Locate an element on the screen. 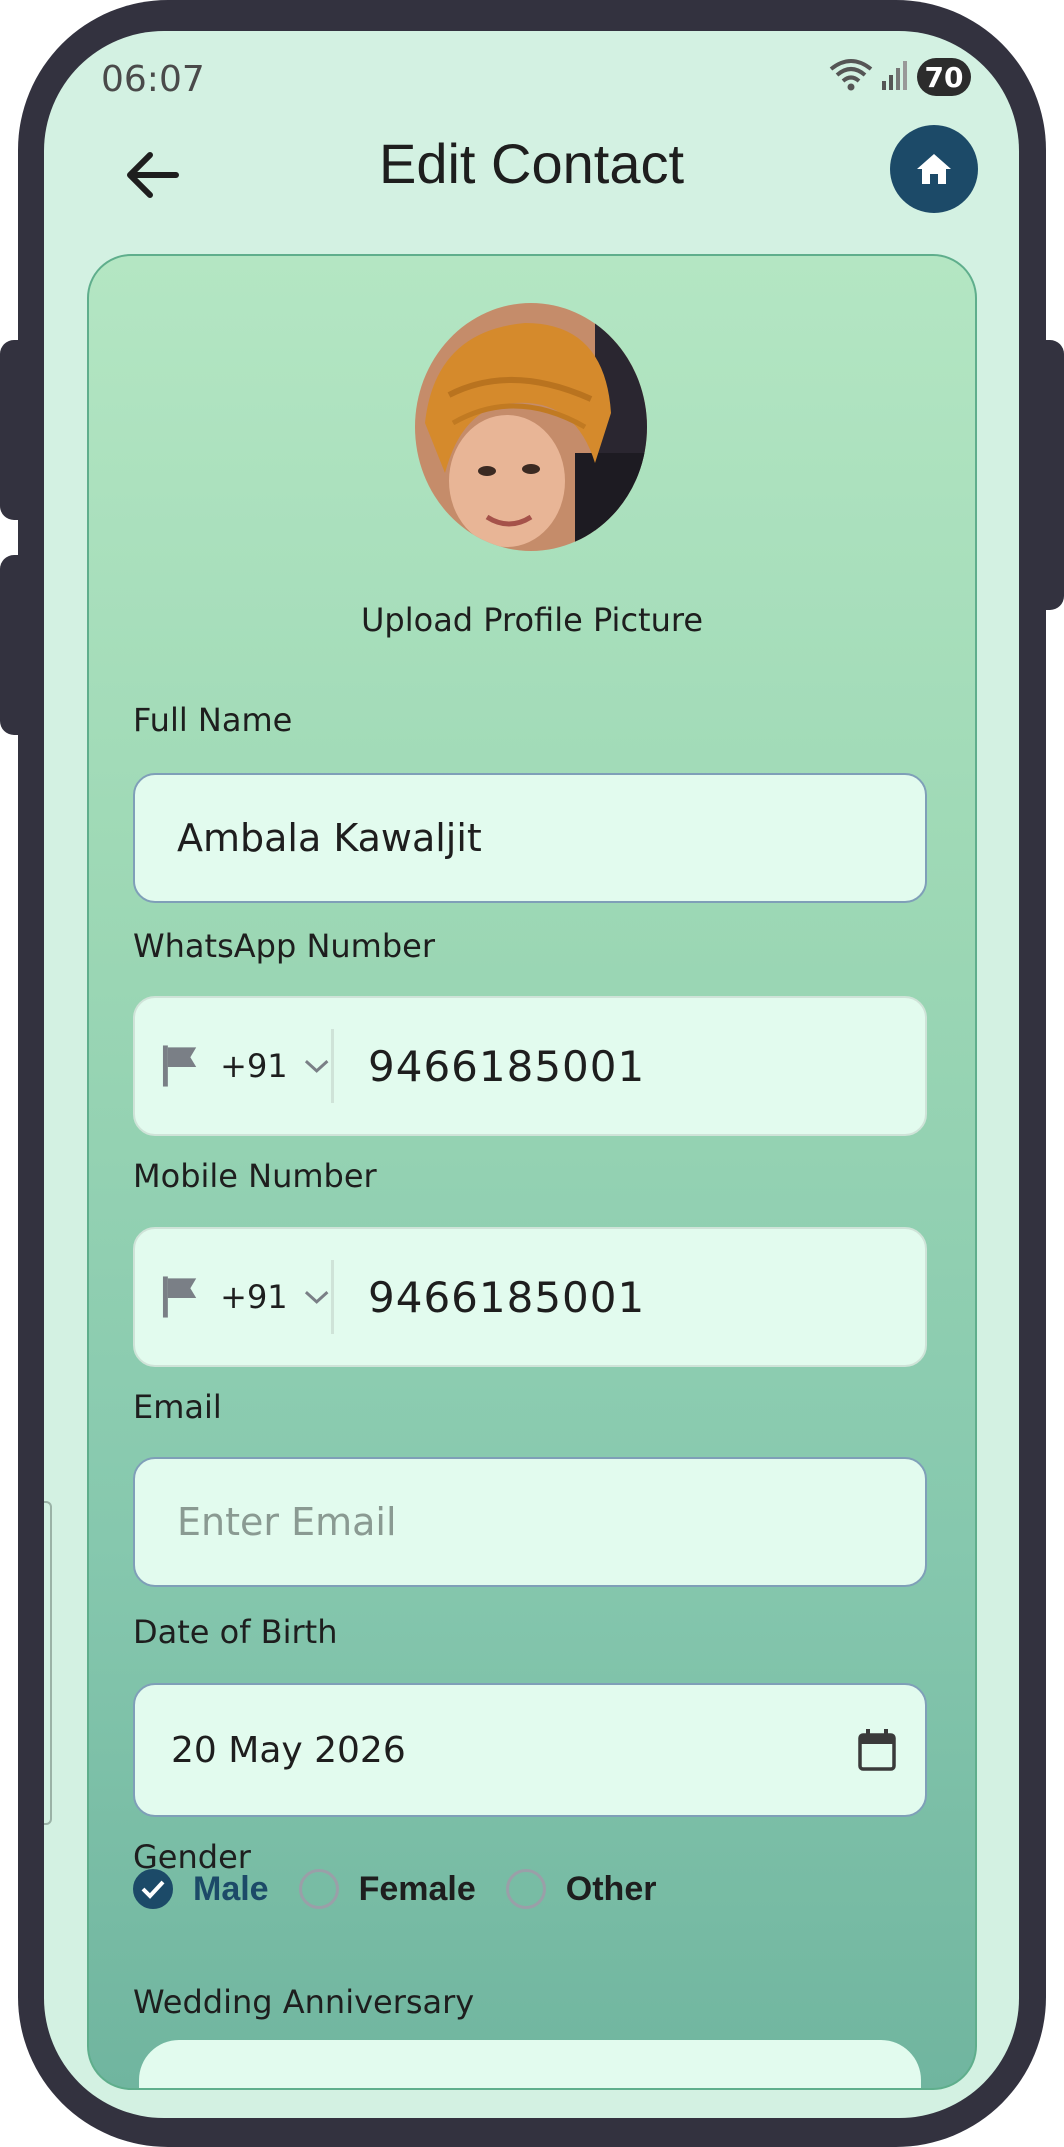  status-time: 06:07 is located at coordinates (153, 79).